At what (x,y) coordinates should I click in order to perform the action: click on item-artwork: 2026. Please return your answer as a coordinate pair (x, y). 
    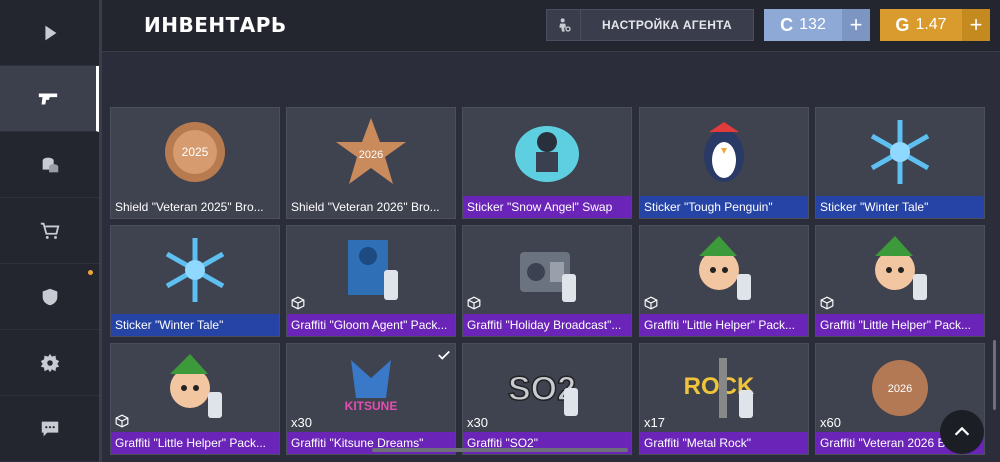
    Looking at the image, I should click on (371, 152).